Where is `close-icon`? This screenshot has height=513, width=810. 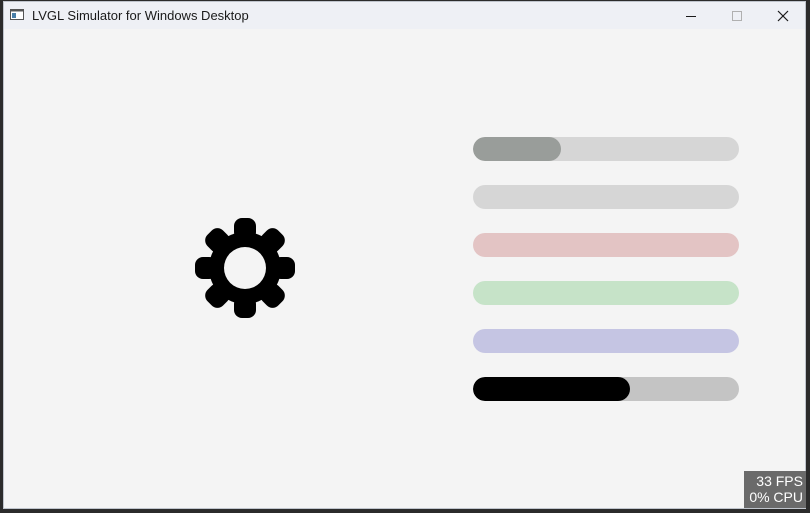 close-icon is located at coordinates (783, 15).